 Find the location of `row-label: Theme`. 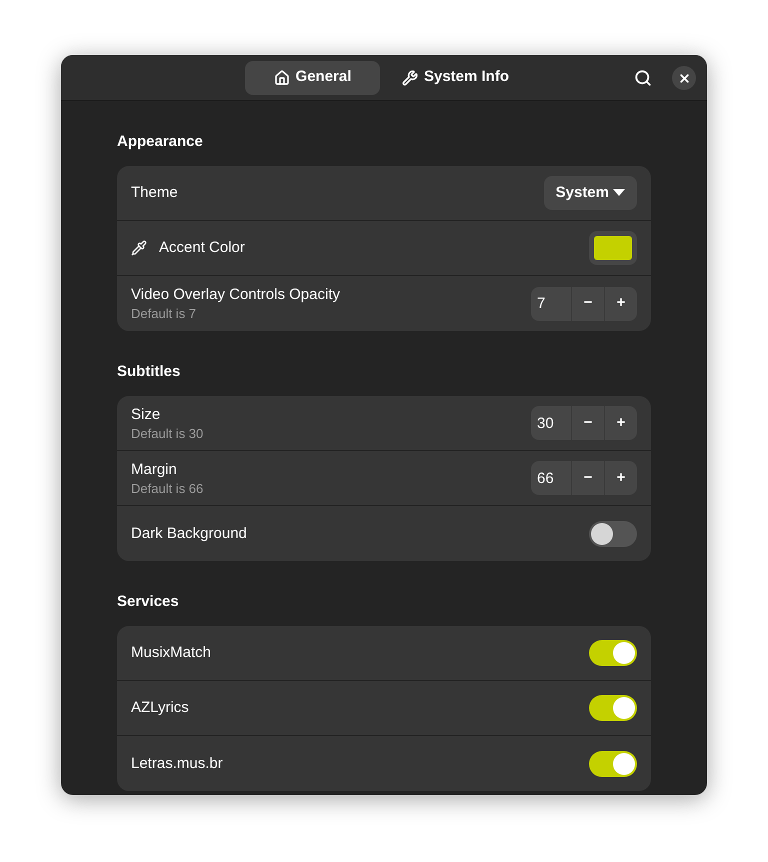

row-label: Theme is located at coordinates (154, 193).